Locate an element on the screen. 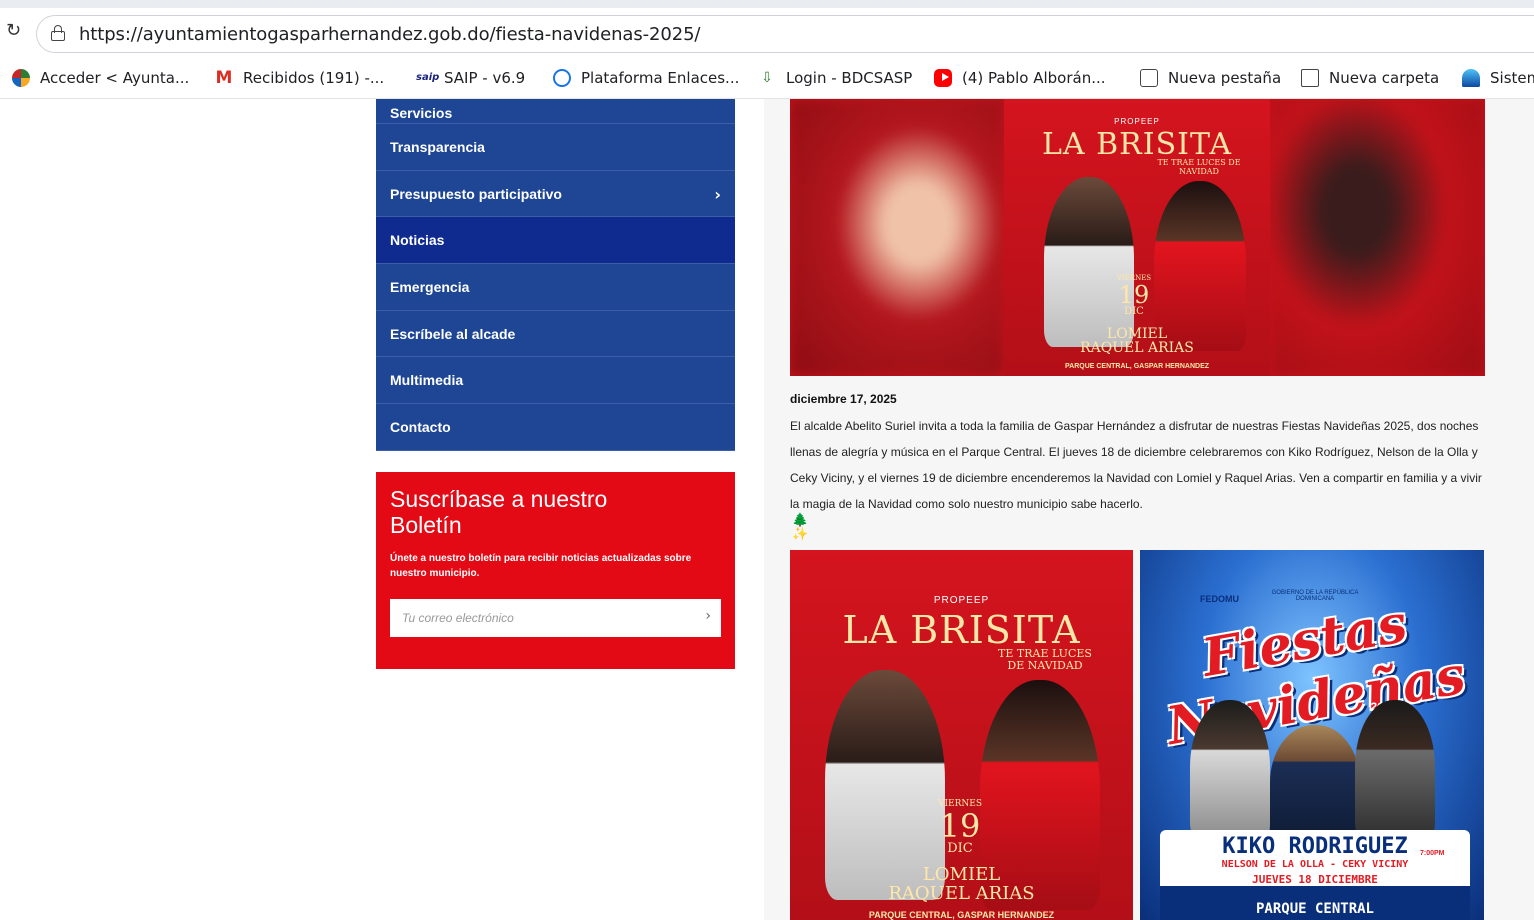  email-field is located at coordinates (535, 618).